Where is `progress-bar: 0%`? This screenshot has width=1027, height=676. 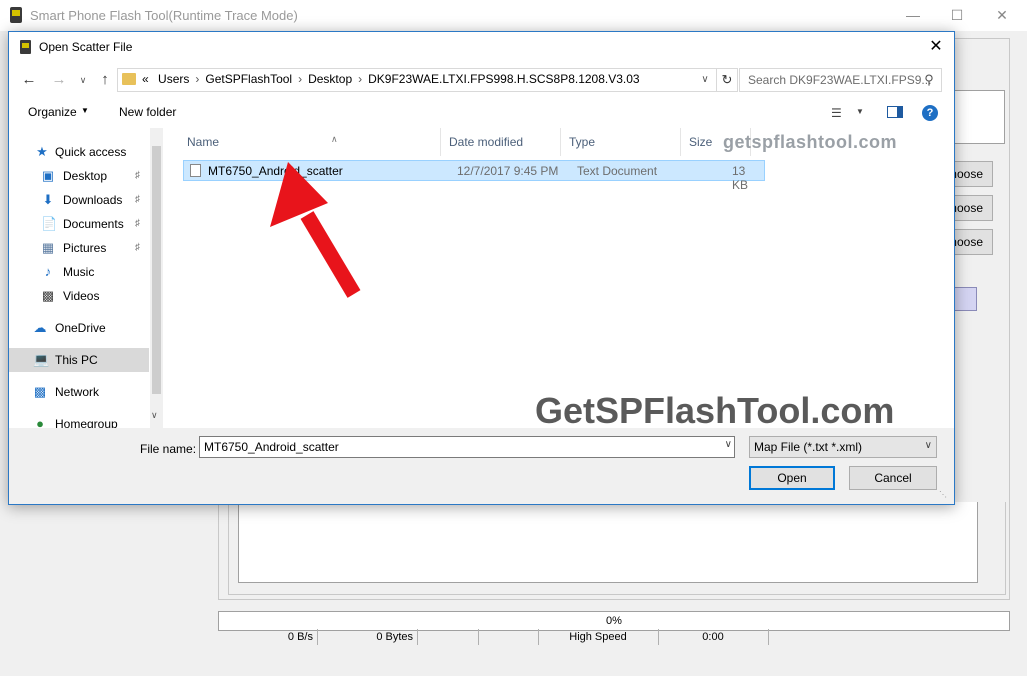 progress-bar: 0% is located at coordinates (614, 621).